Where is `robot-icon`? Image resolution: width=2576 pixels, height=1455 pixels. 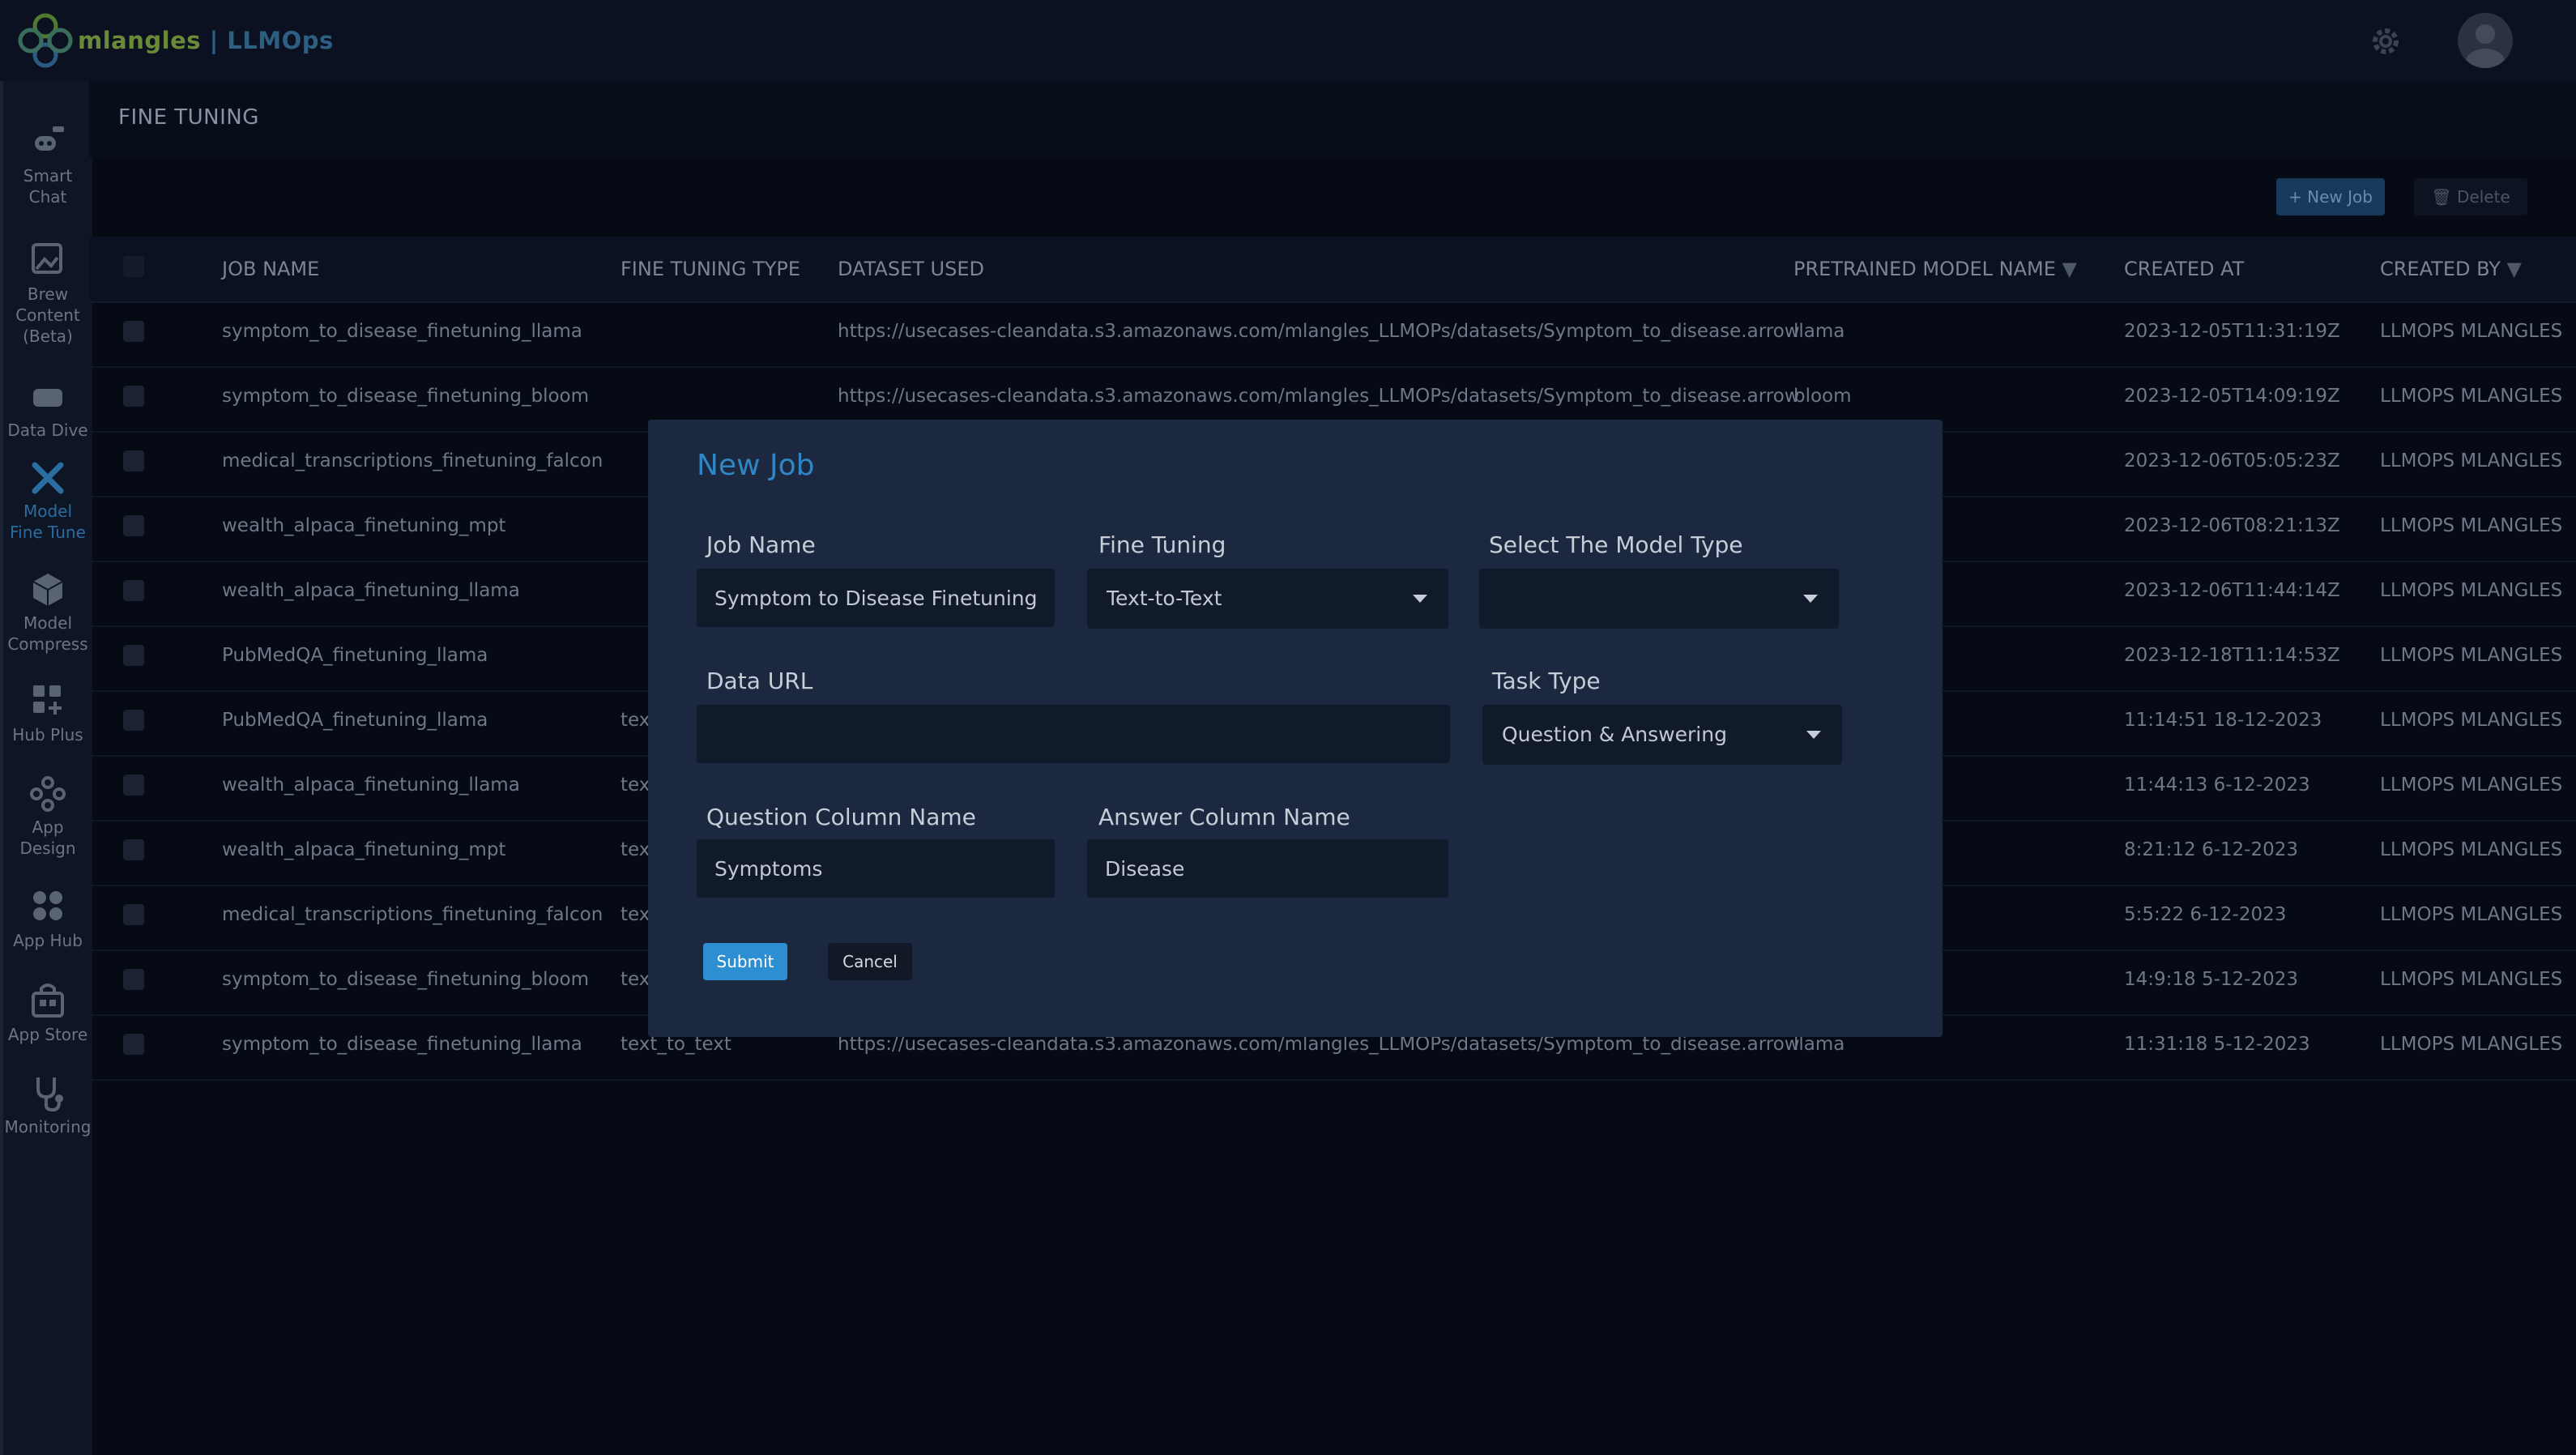 robot-icon is located at coordinates (50, 139).